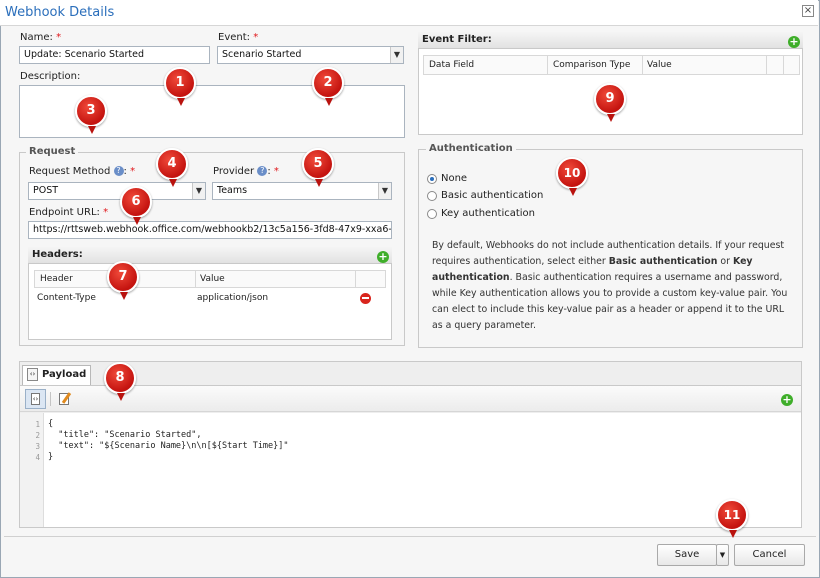  Describe the element at coordinates (66, 399) in the screenshot. I see `edit-icon` at that location.